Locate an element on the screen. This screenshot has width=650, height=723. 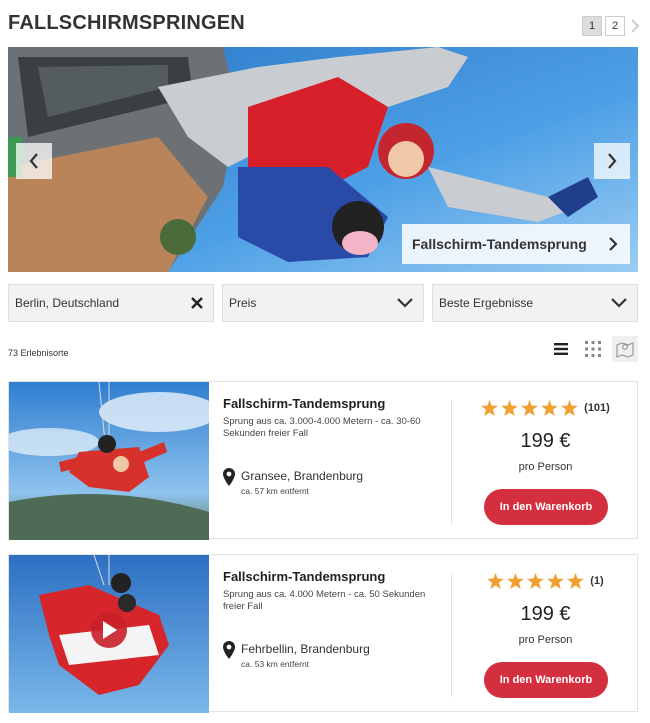
list-icon is located at coordinates (561, 349).